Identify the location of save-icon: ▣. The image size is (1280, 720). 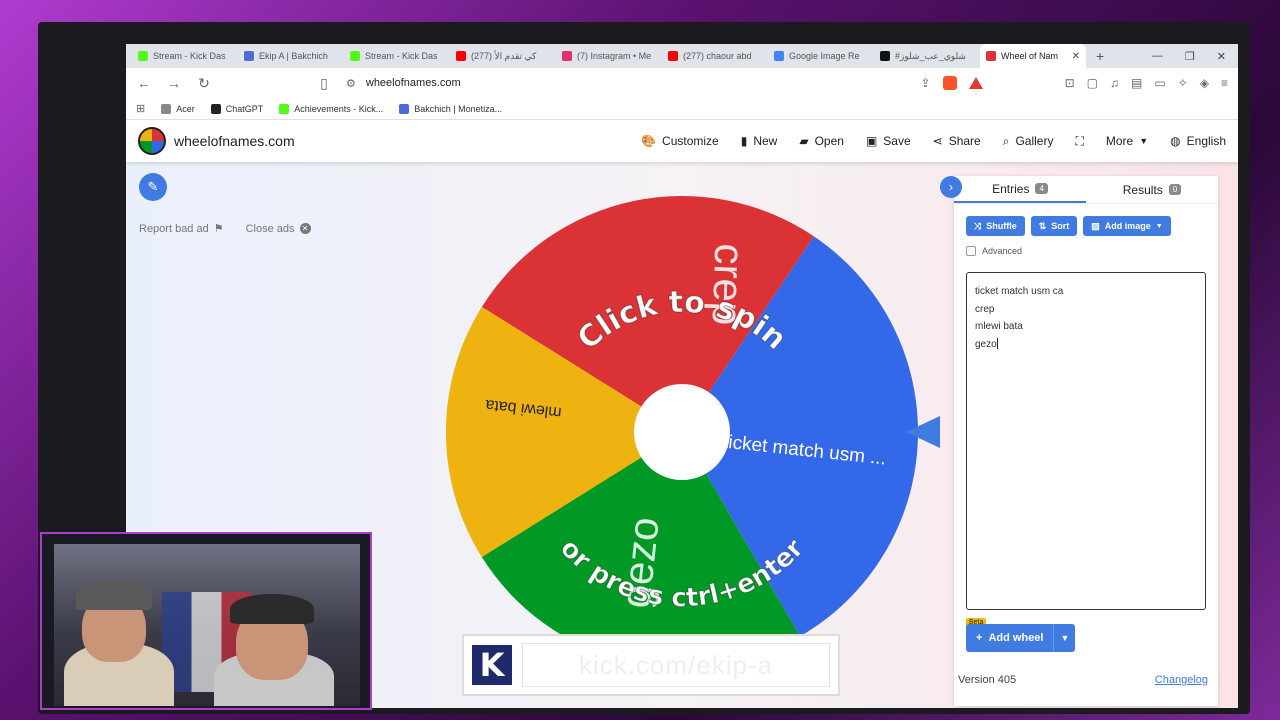
(871, 141).